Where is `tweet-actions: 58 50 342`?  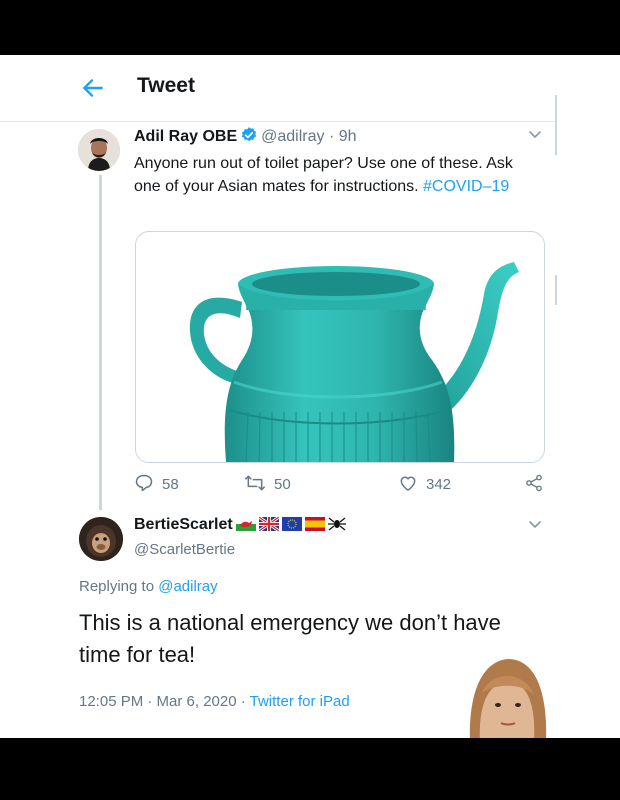 tweet-actions: 58 50 342 is located at coordinates (344, 485).